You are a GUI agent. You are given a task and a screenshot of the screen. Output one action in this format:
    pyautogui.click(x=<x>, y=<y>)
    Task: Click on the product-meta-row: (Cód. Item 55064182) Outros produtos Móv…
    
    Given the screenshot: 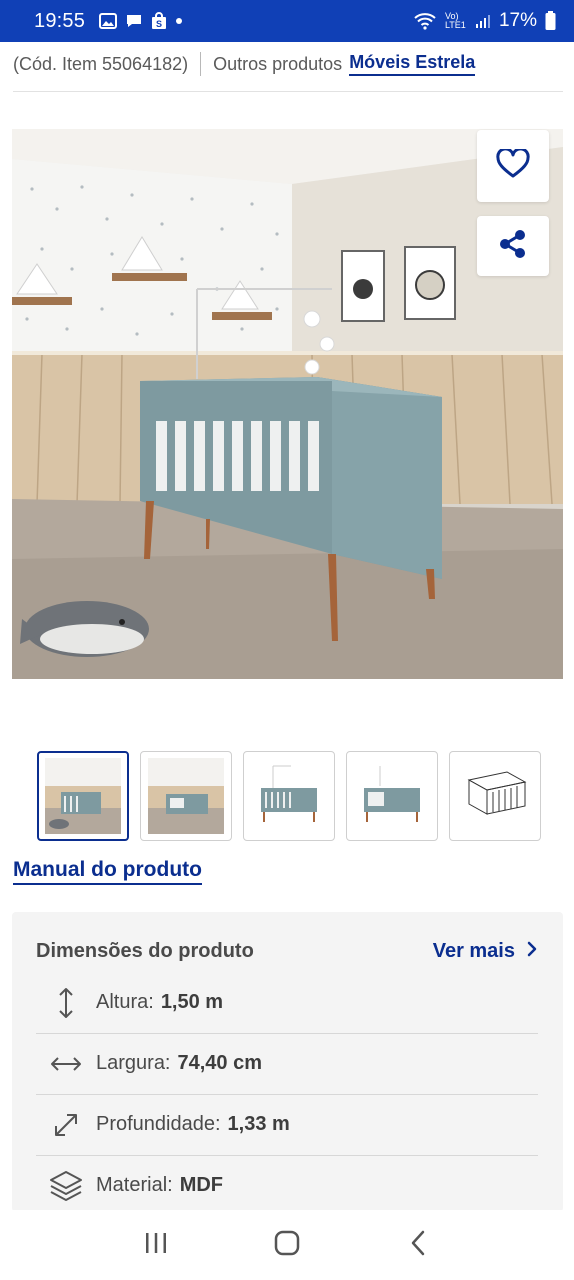 What is the action you would take?
    pyautogui.click(x=288, y=64)
    